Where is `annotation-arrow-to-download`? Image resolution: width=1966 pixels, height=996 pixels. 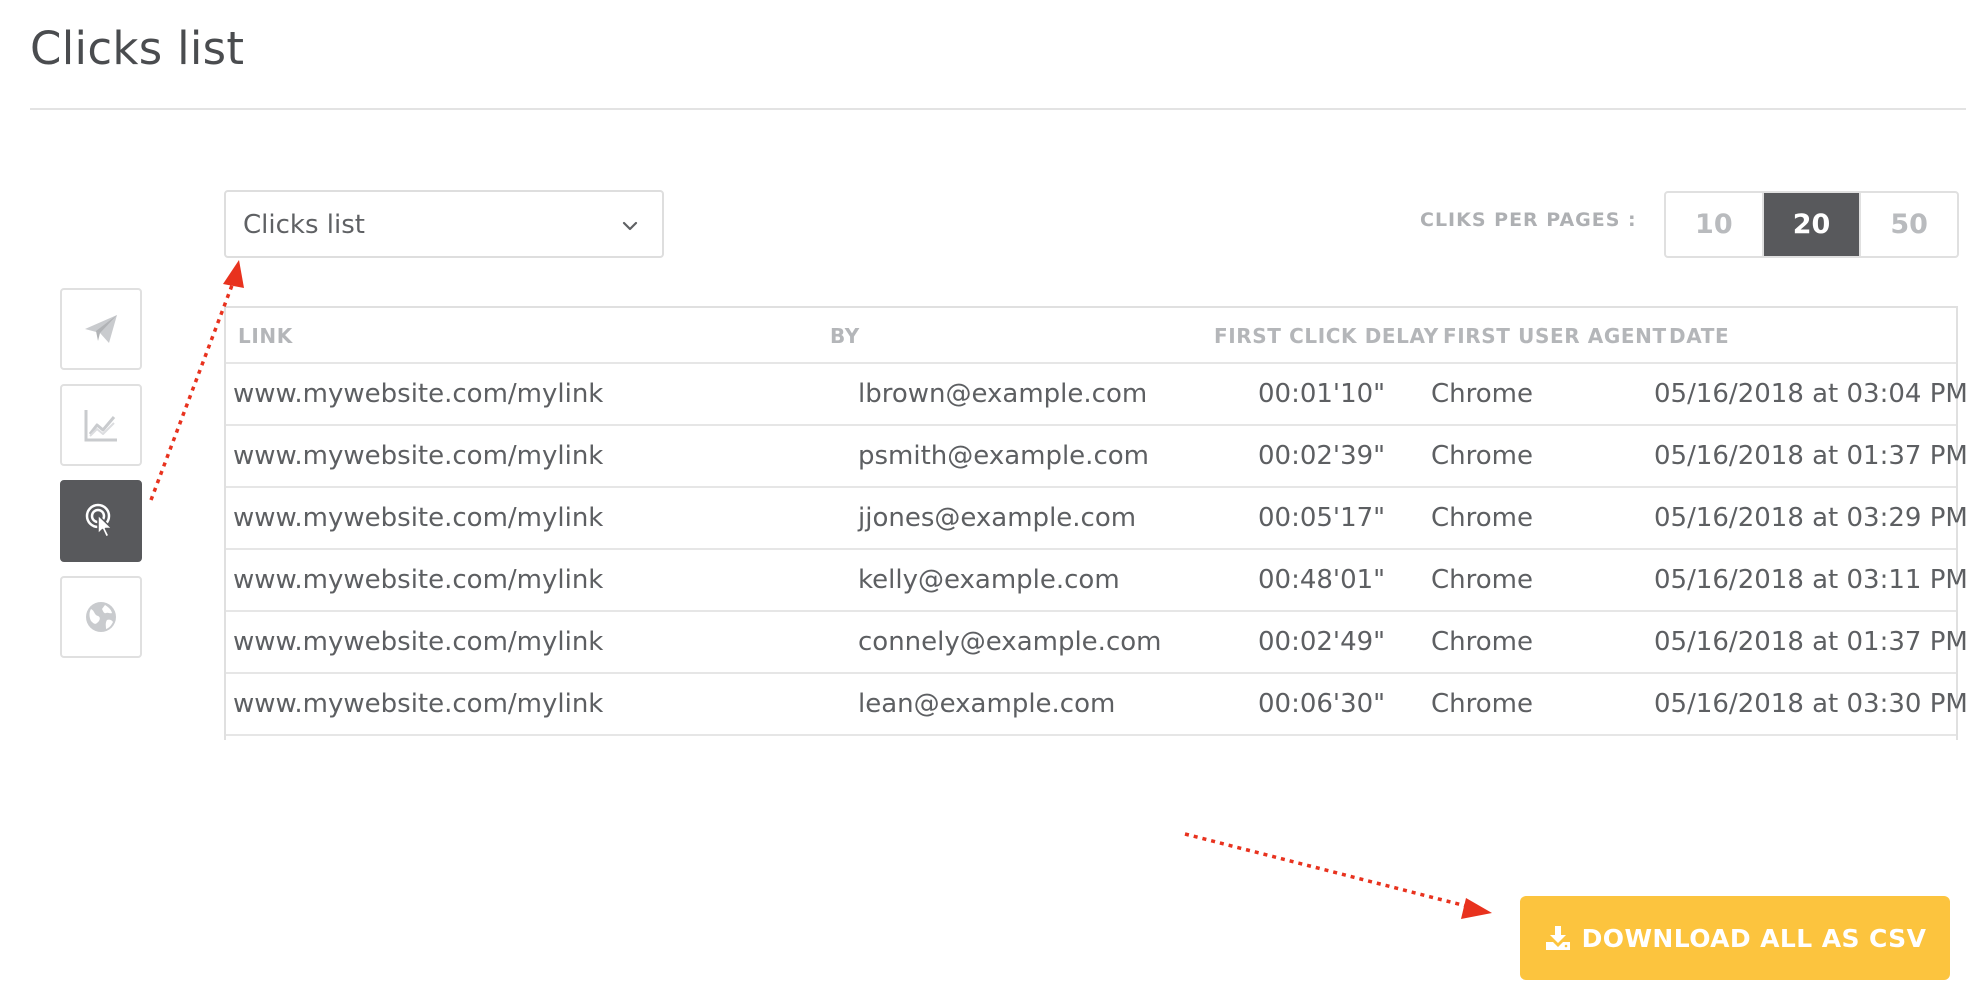
annotation-arrow-to-download is located at coordinates (1327, 870).